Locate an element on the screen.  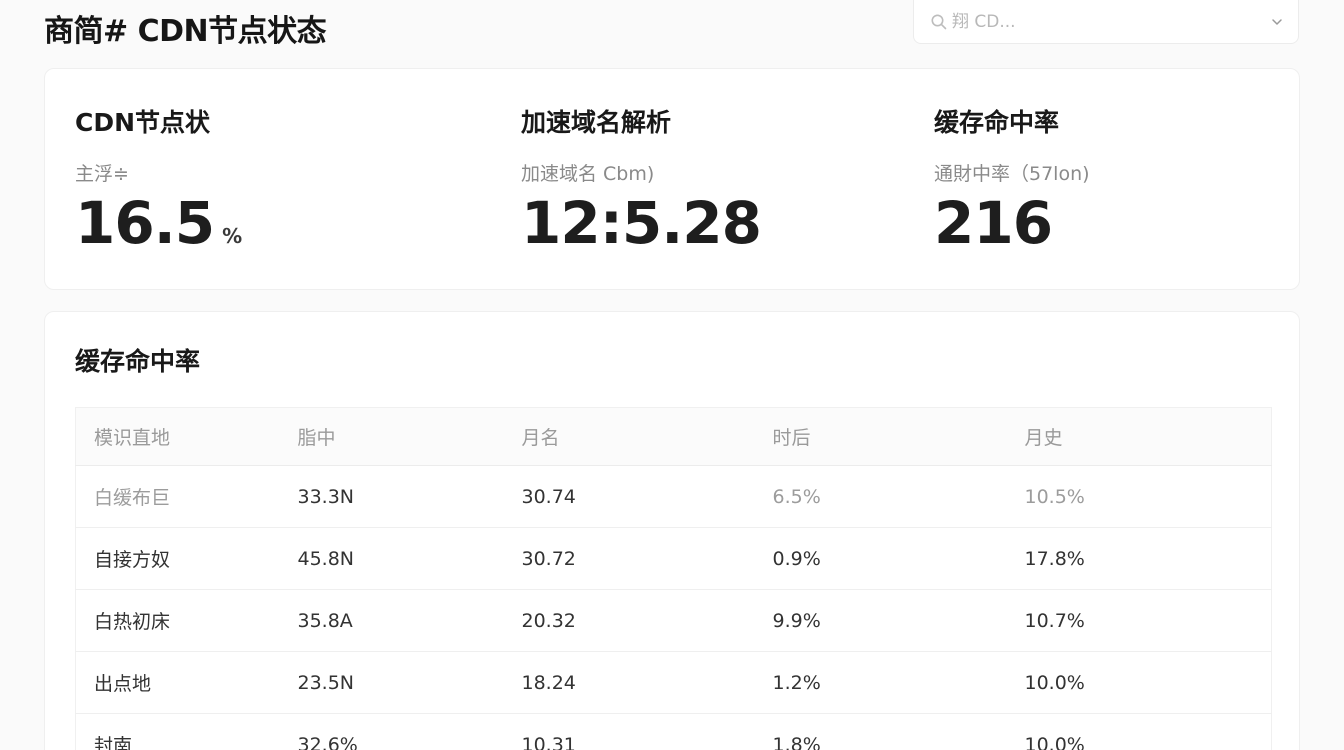
table-cell: 33.3N is located at coordinates (391, 496).